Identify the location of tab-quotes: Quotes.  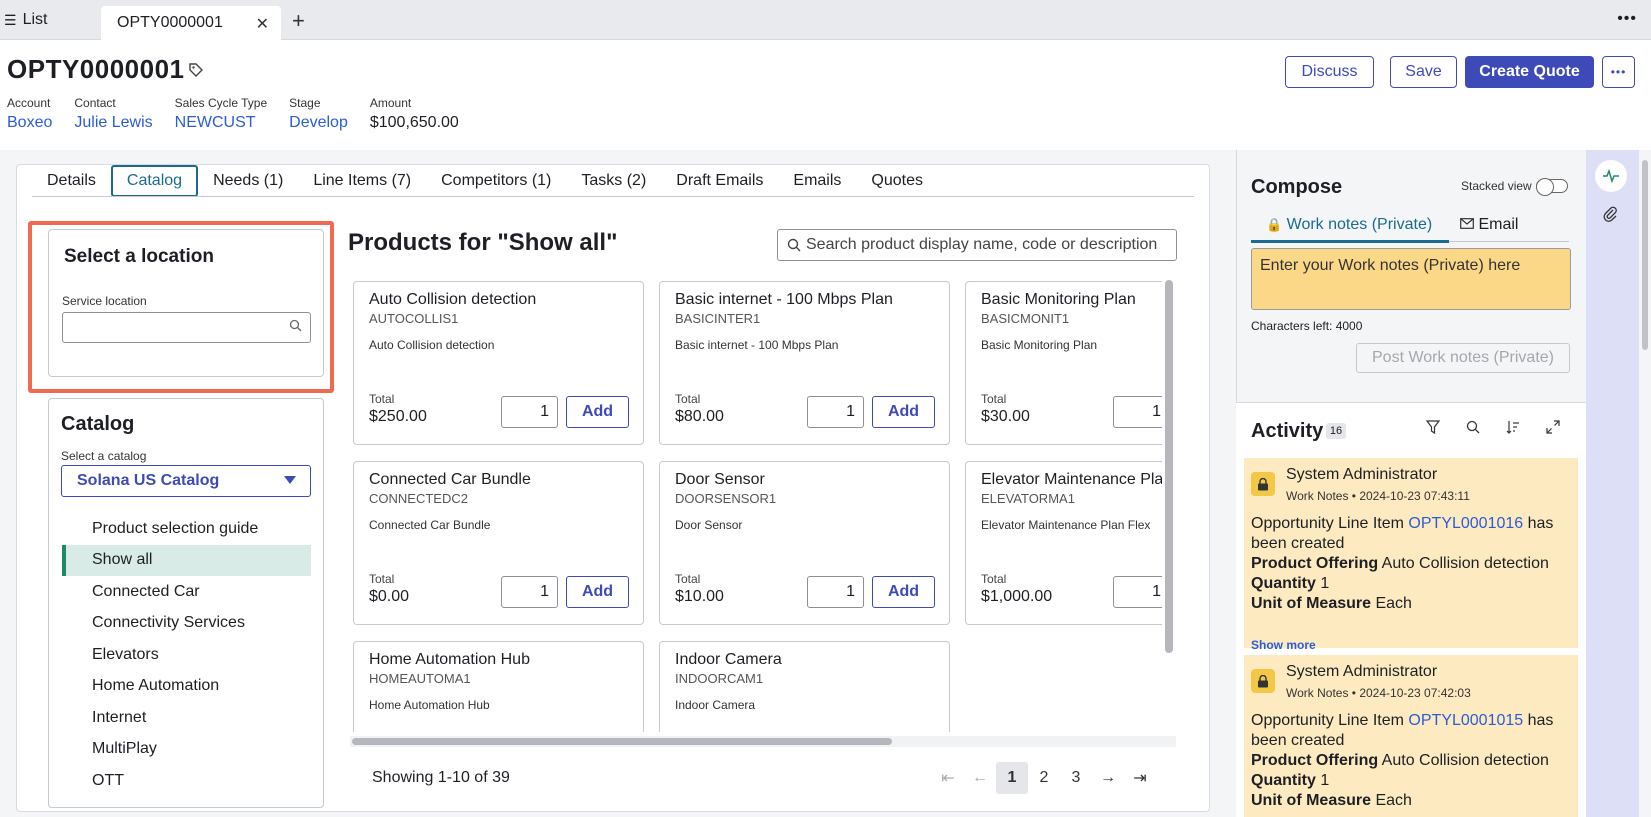
(897, 181).